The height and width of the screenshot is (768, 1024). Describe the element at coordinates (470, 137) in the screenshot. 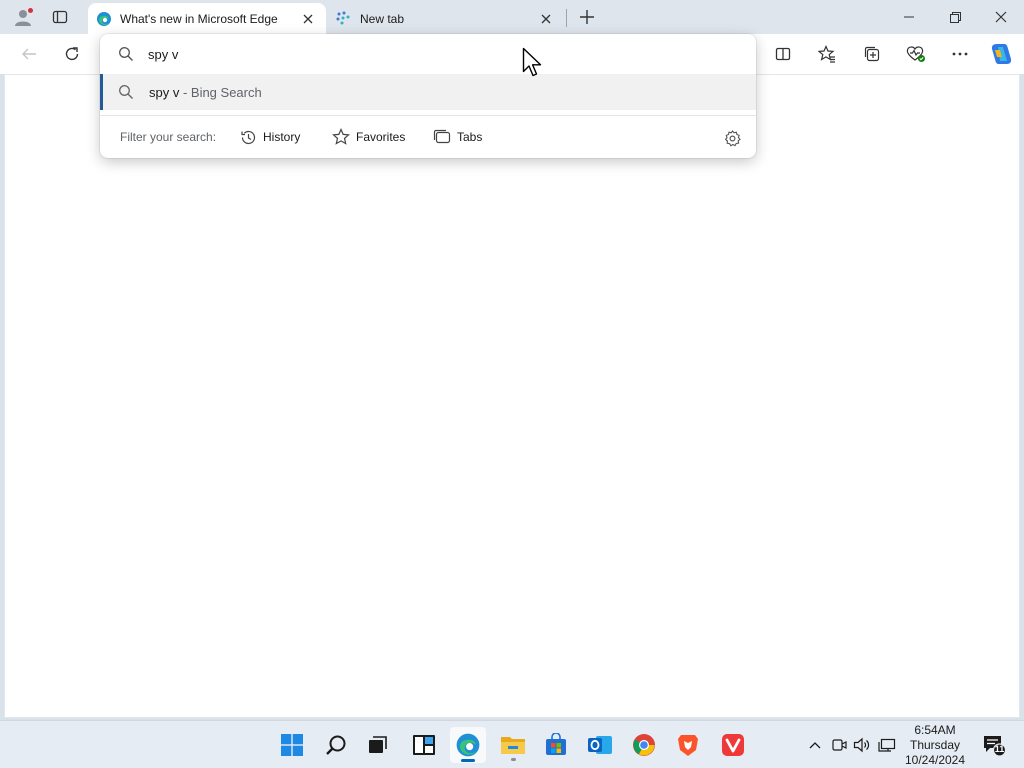

I see `filter-tabs-label: Tabs` at that location.